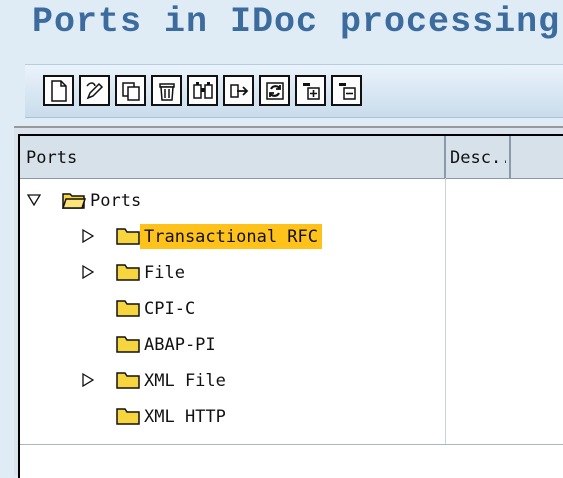 The image size is (563, 478). I want to click on refresh-icon, so click(274, 90).